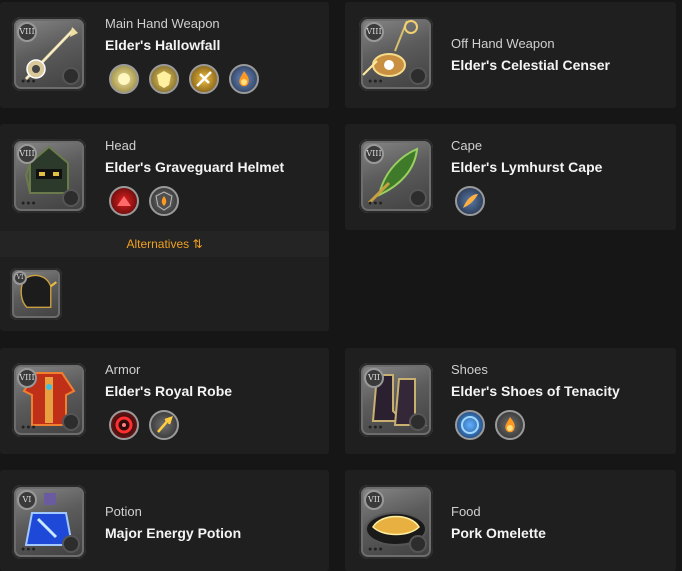 Image resolution: width=682 pixels, height=571 pixels. What do you see at coordinates (124, 201) in the screenshot?
I see `red-burst-spell-icon` at bounding box center [124, 201].